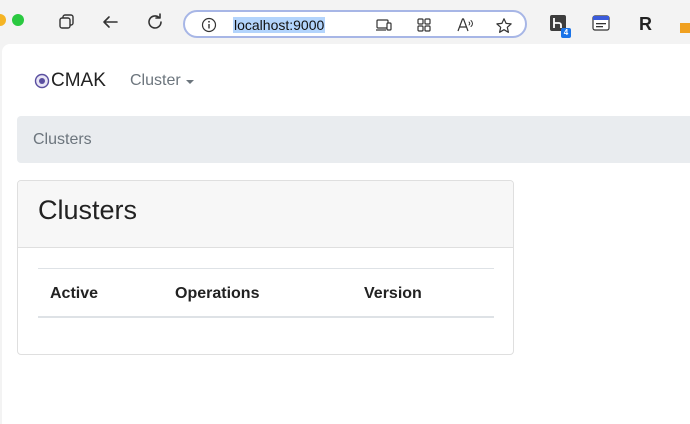 The width and height of the screenshot is (690, 424). What do you see at coordinates (645, 24) in the screenshot?
I see `extension-r-icon: R` at bounding box center [645, 24].